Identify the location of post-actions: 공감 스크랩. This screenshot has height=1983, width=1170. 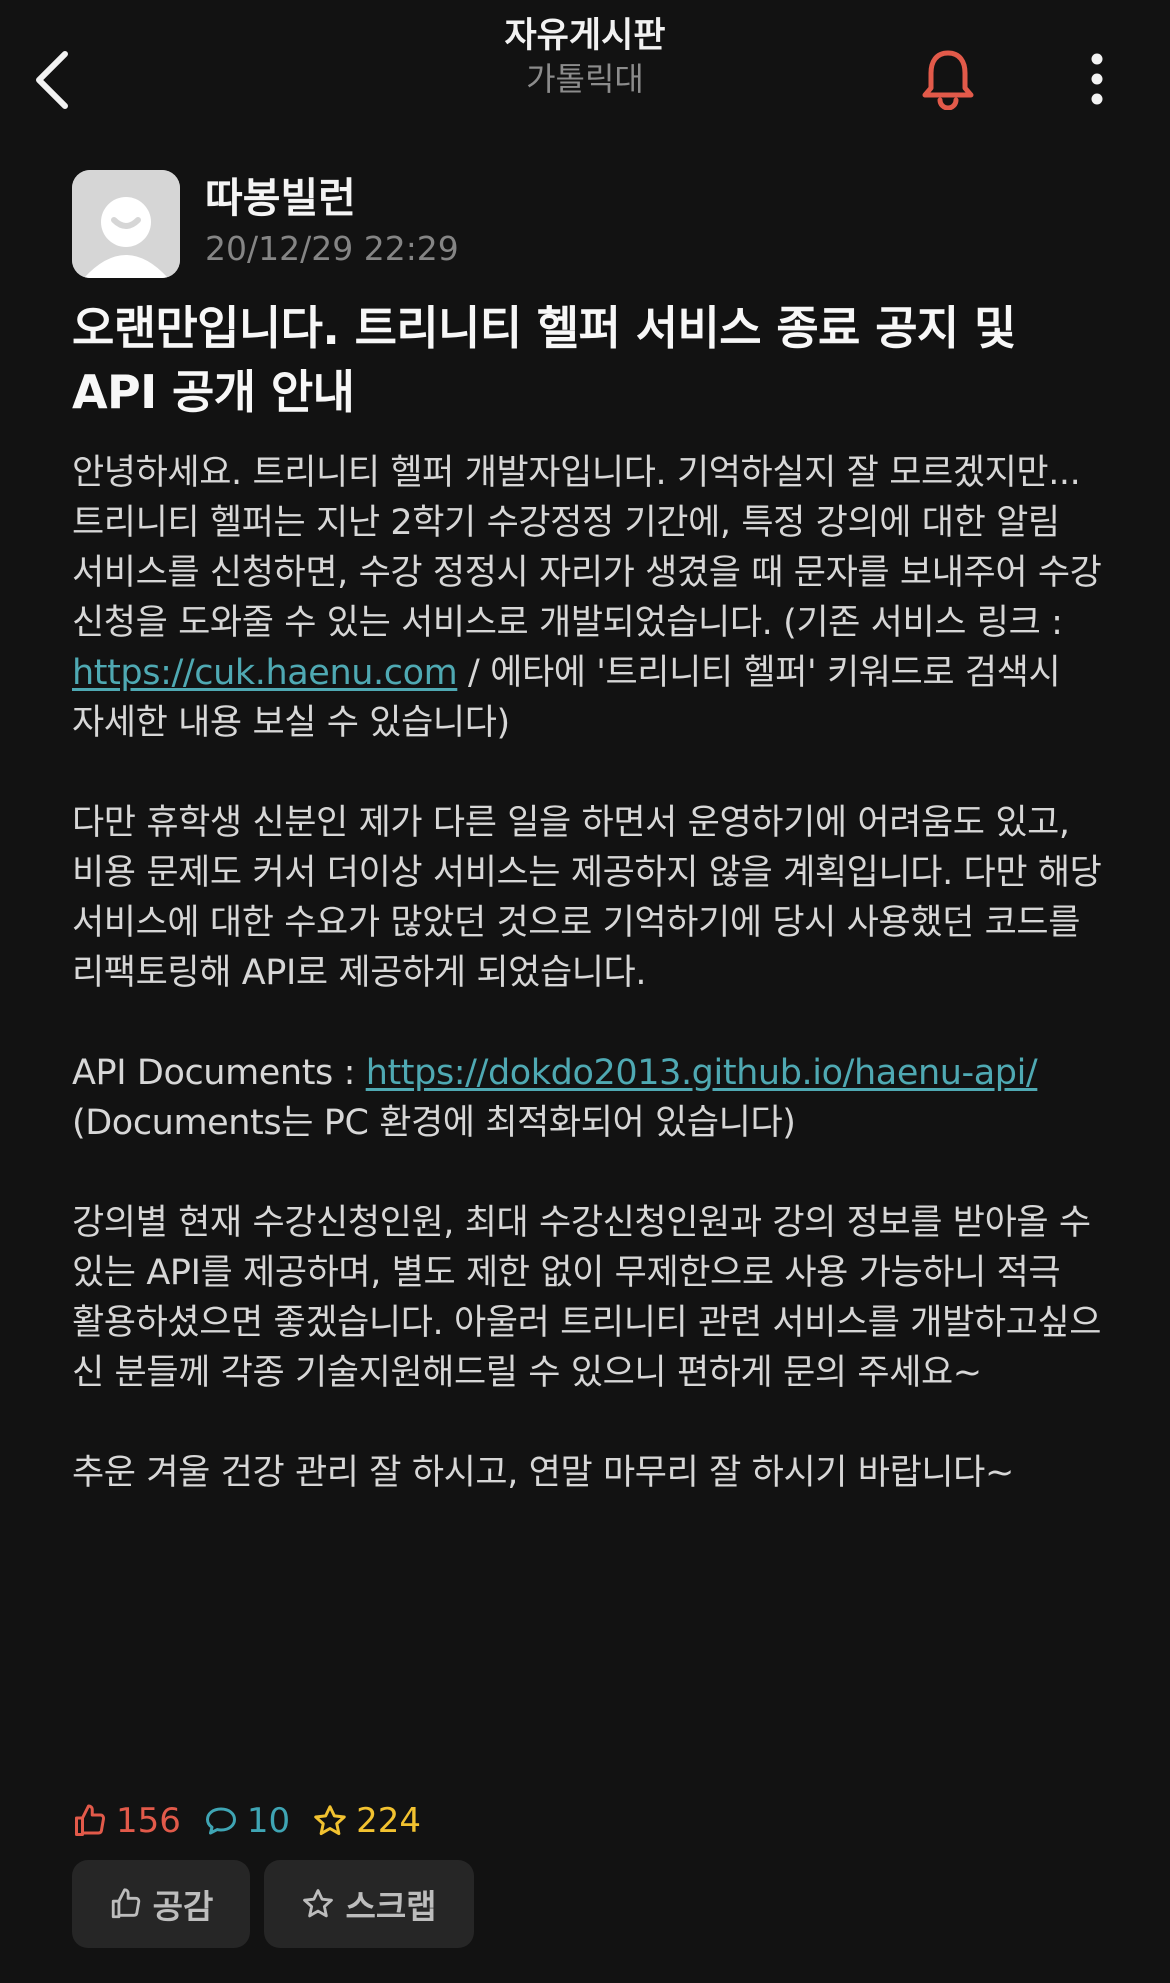
(280, 1904).